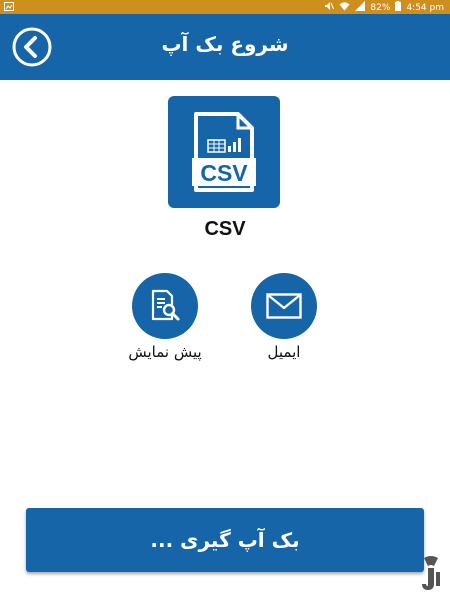 The height and width of the screenshot is (600, 450). Describe the element at coordinates (224, 173) in the screenshot. I see `csv-icon-text: CSV` at that location.